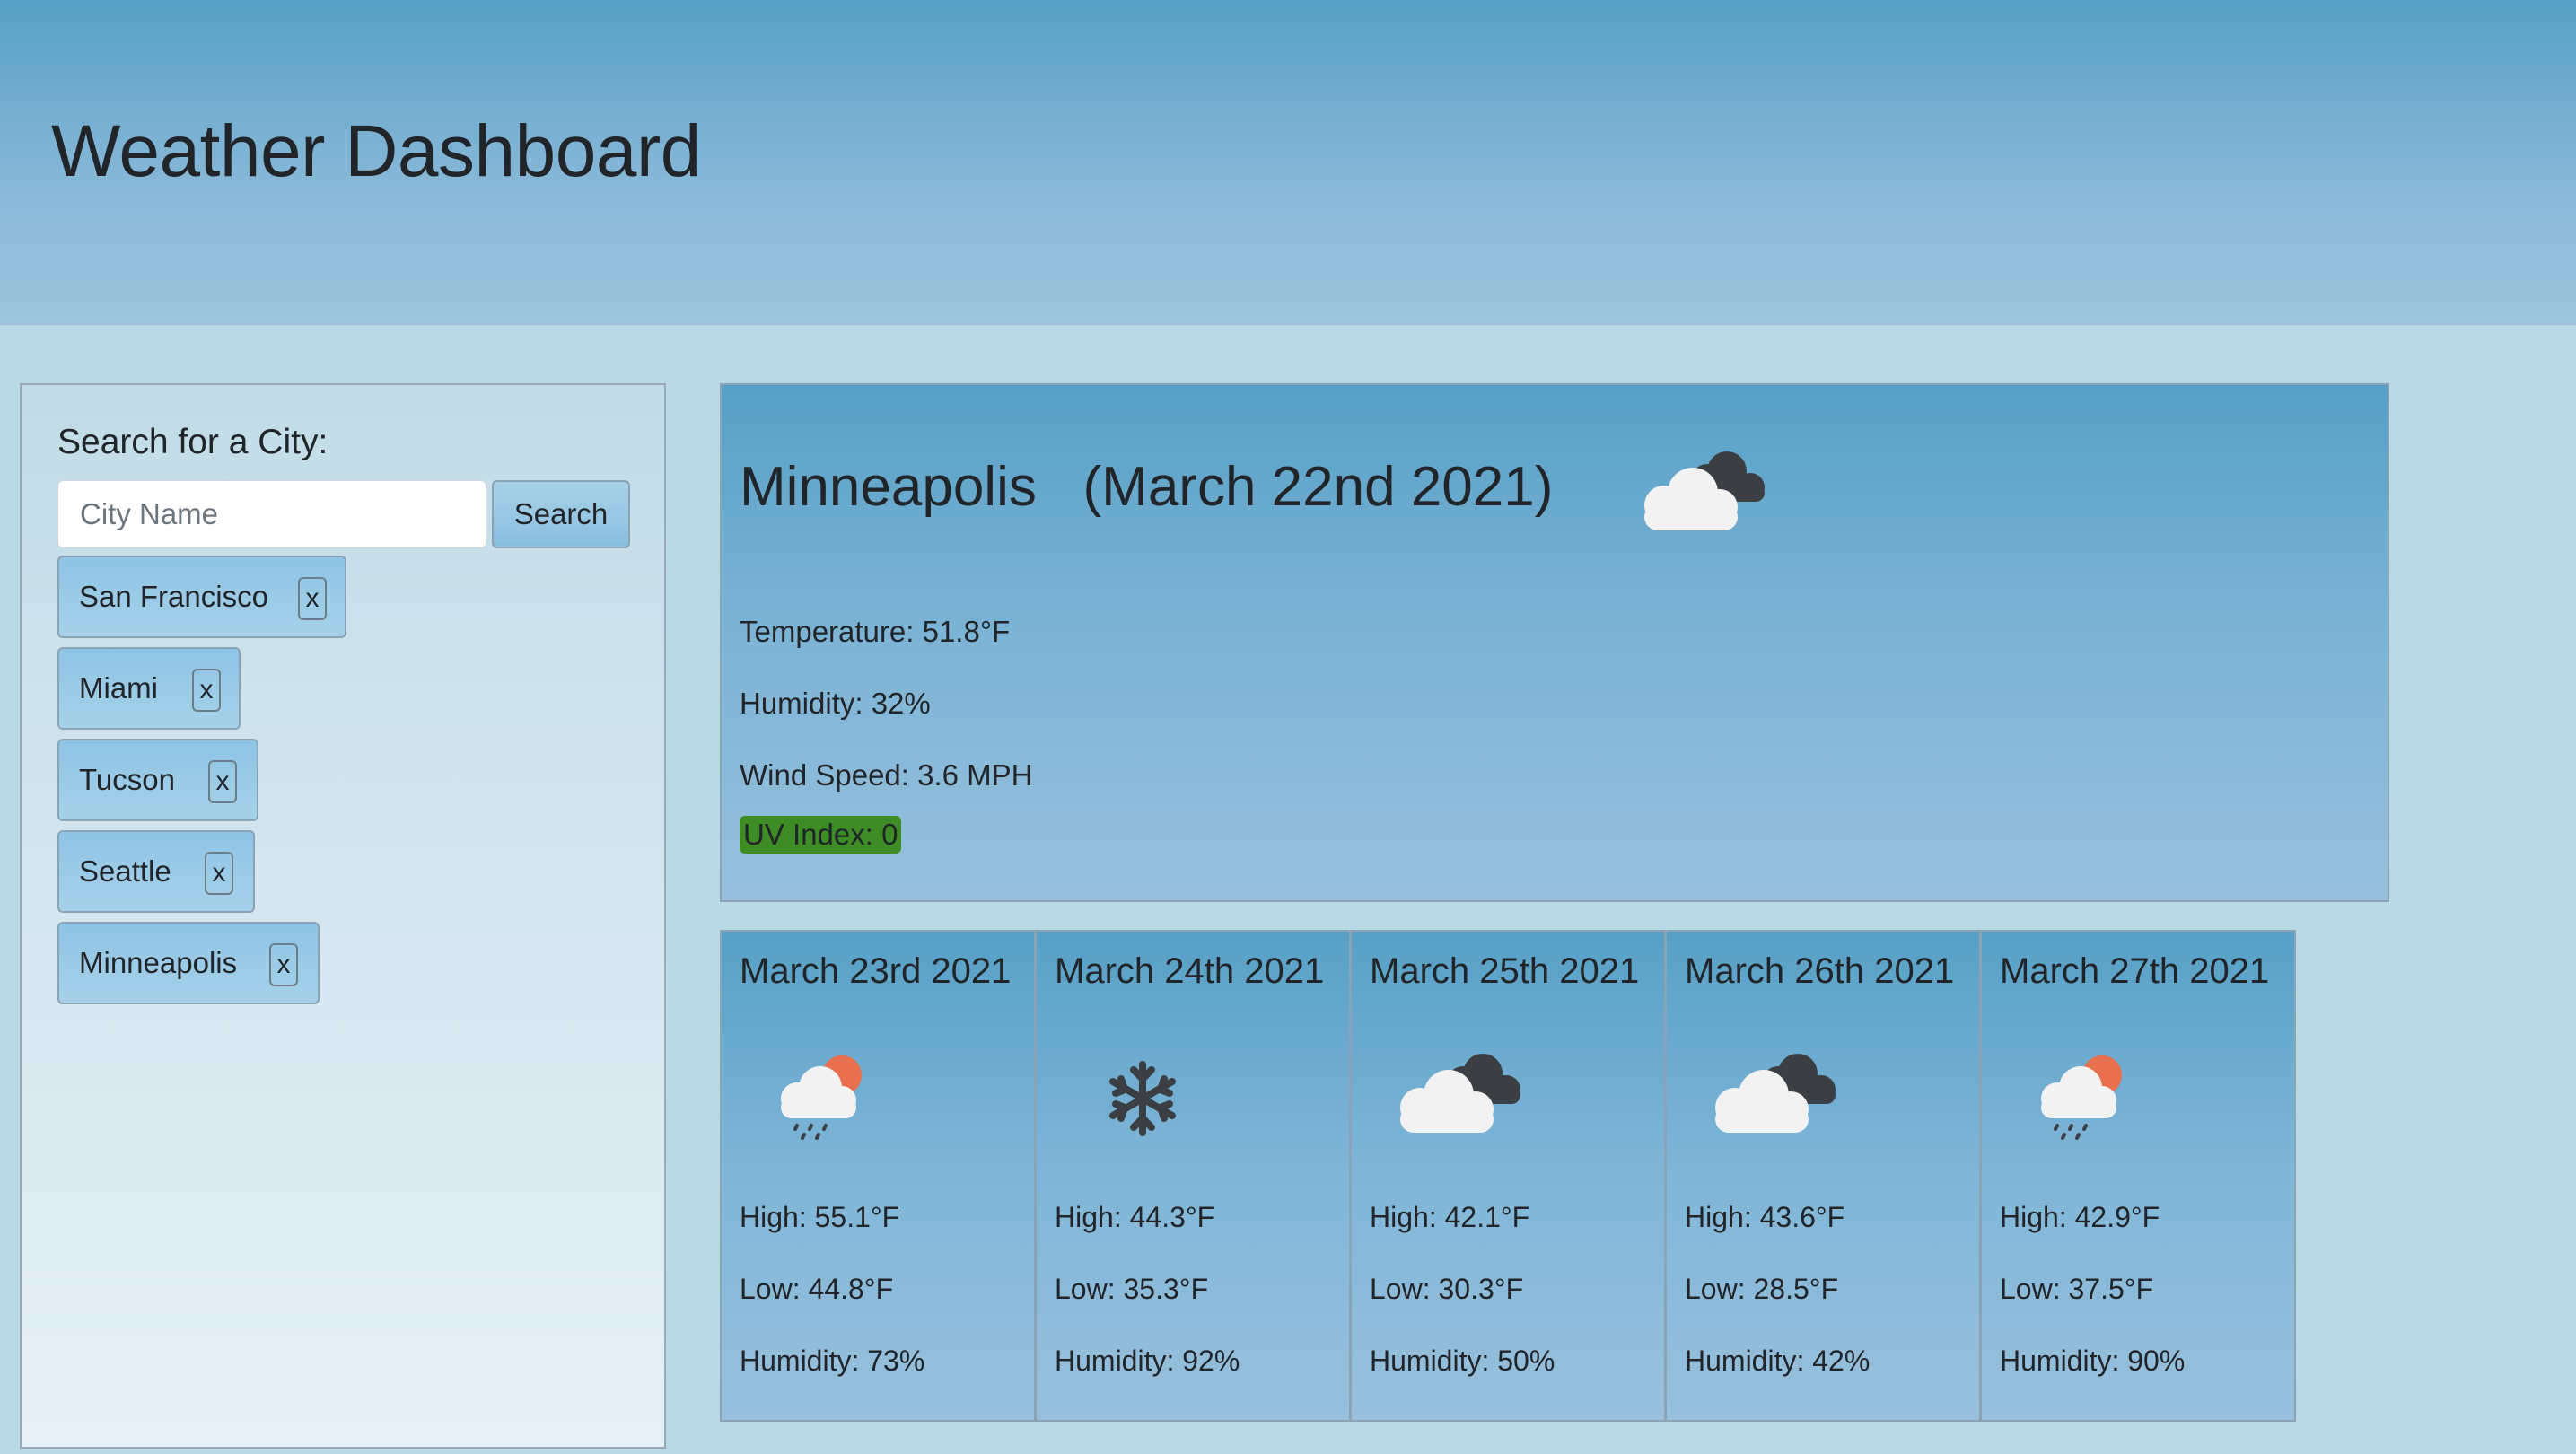 The image size is (2576, 1454). Describe the element at coordinates (2077, 1289) in the screenshot. I see `forecast-low: Low: 37.5°F` at that location.